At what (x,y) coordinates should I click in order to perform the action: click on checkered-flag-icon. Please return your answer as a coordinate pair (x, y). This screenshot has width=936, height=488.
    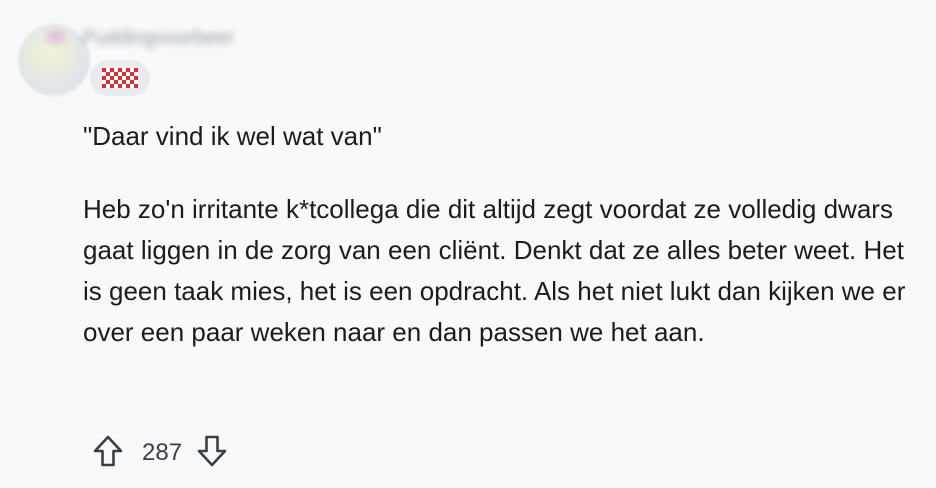
    Looking at the image, I should click on (120, 78).